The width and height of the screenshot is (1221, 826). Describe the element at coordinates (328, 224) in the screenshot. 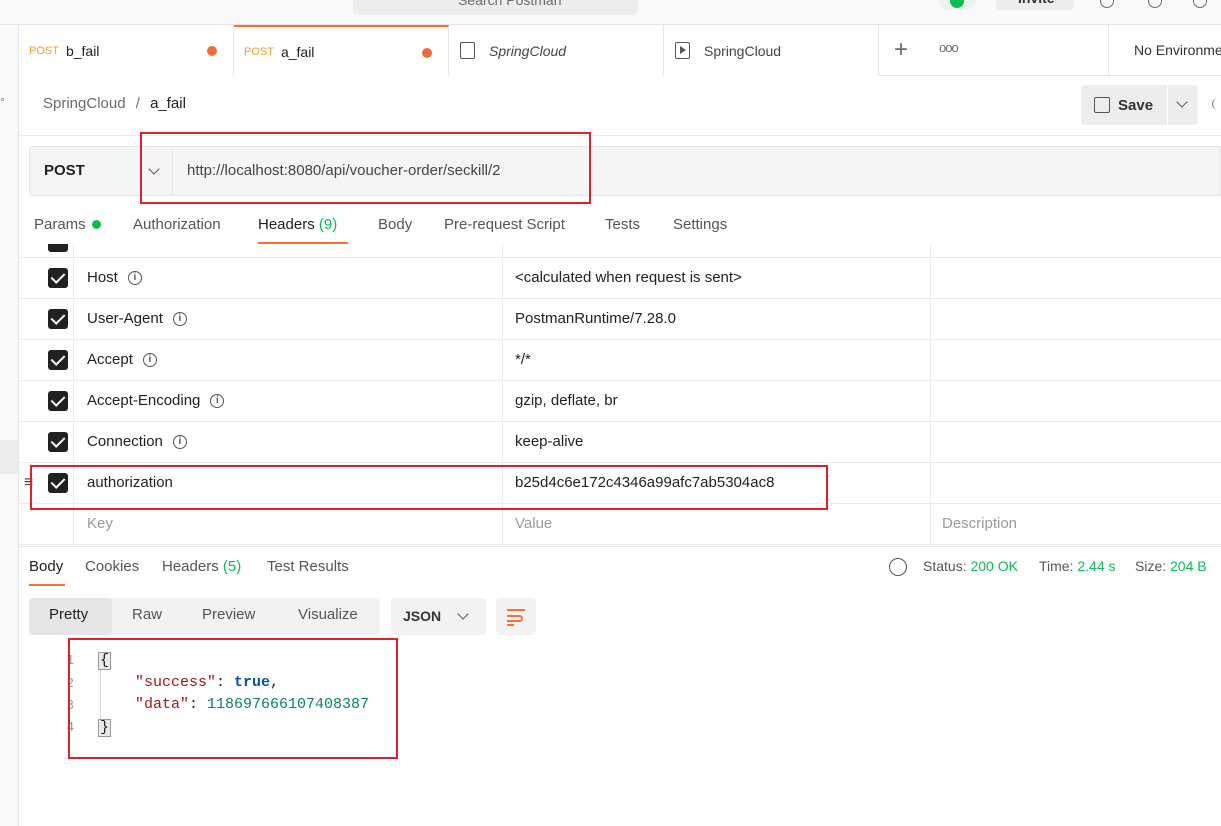

I see `headers-count-badge: (9)` at that location.